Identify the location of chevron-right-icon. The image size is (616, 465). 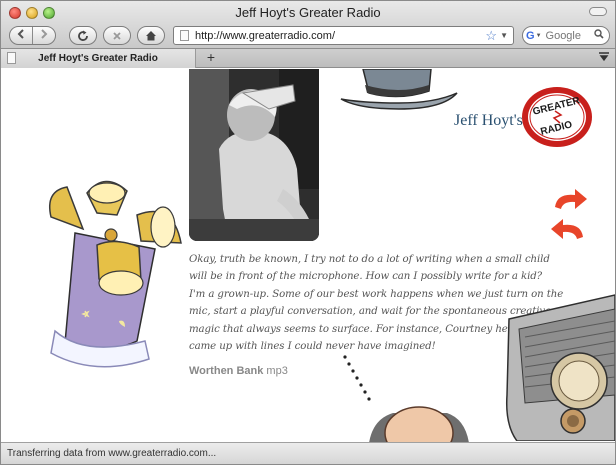
(44, 34).